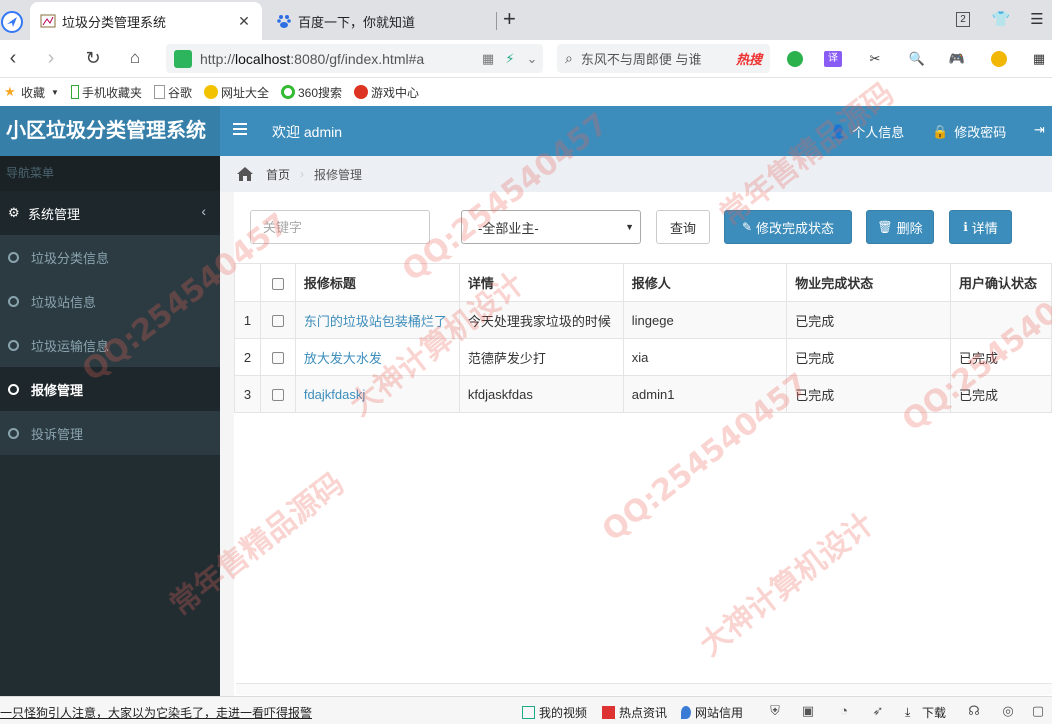 The width and height of the screenshot is (1052, 724). What do you see at coordinates (868, 282) in the screenshot?
I see `column-header-property-status: 物业完成状态` at bounding box center [868, 282].